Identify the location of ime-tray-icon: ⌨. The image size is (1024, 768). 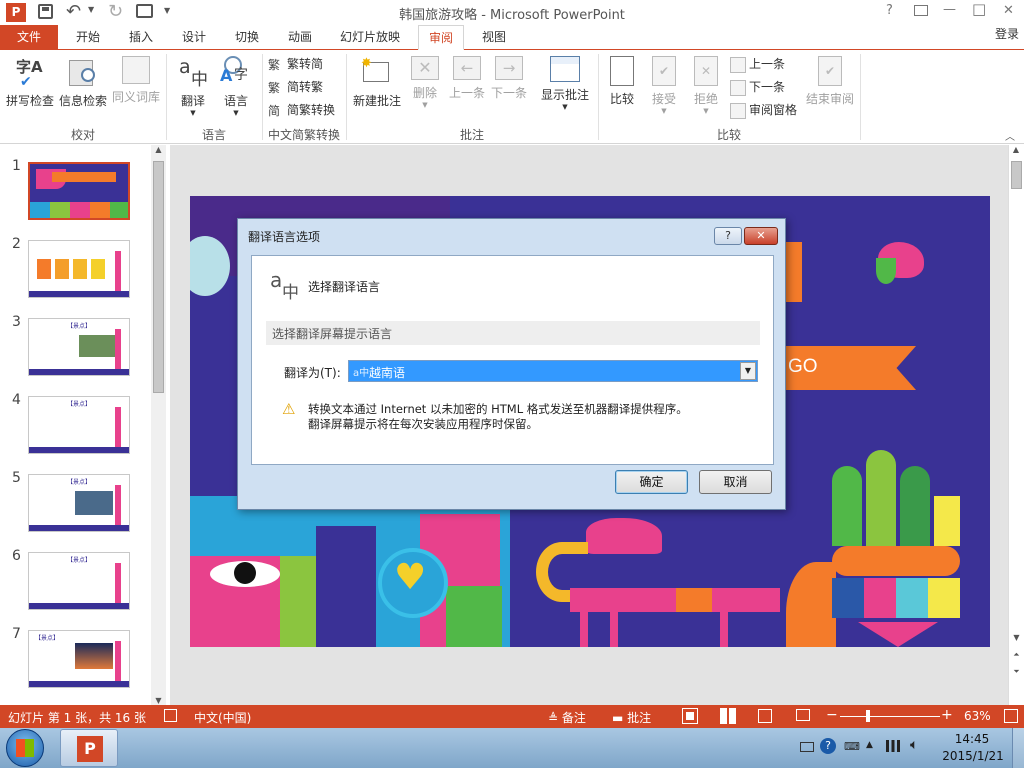
(852, 746).